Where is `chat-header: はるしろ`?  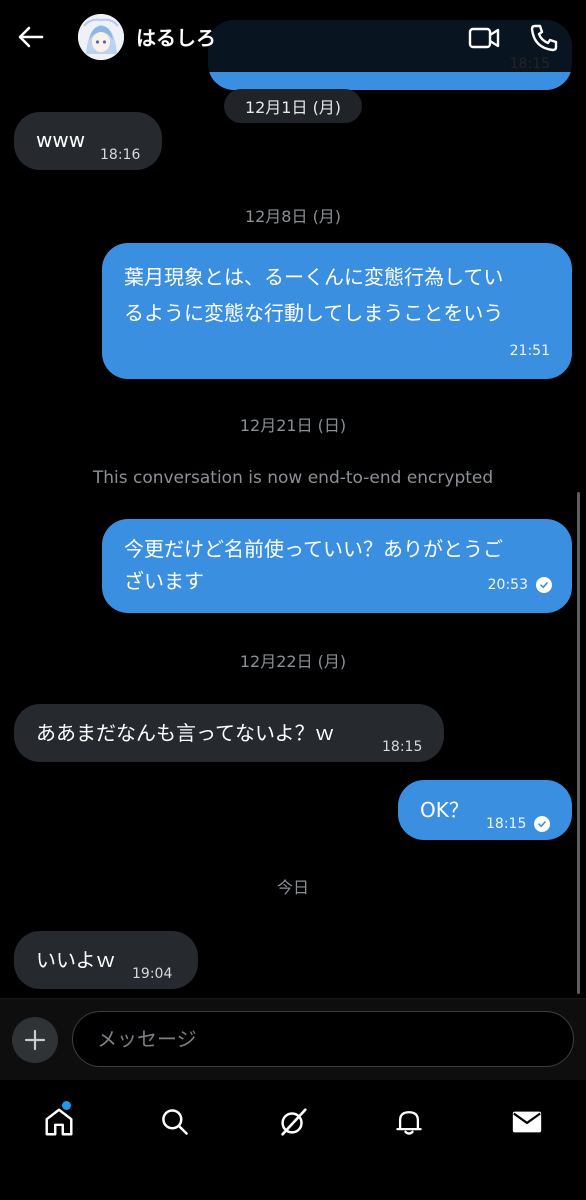
chat-header: はるしろ is located at coordinates (293, 36).